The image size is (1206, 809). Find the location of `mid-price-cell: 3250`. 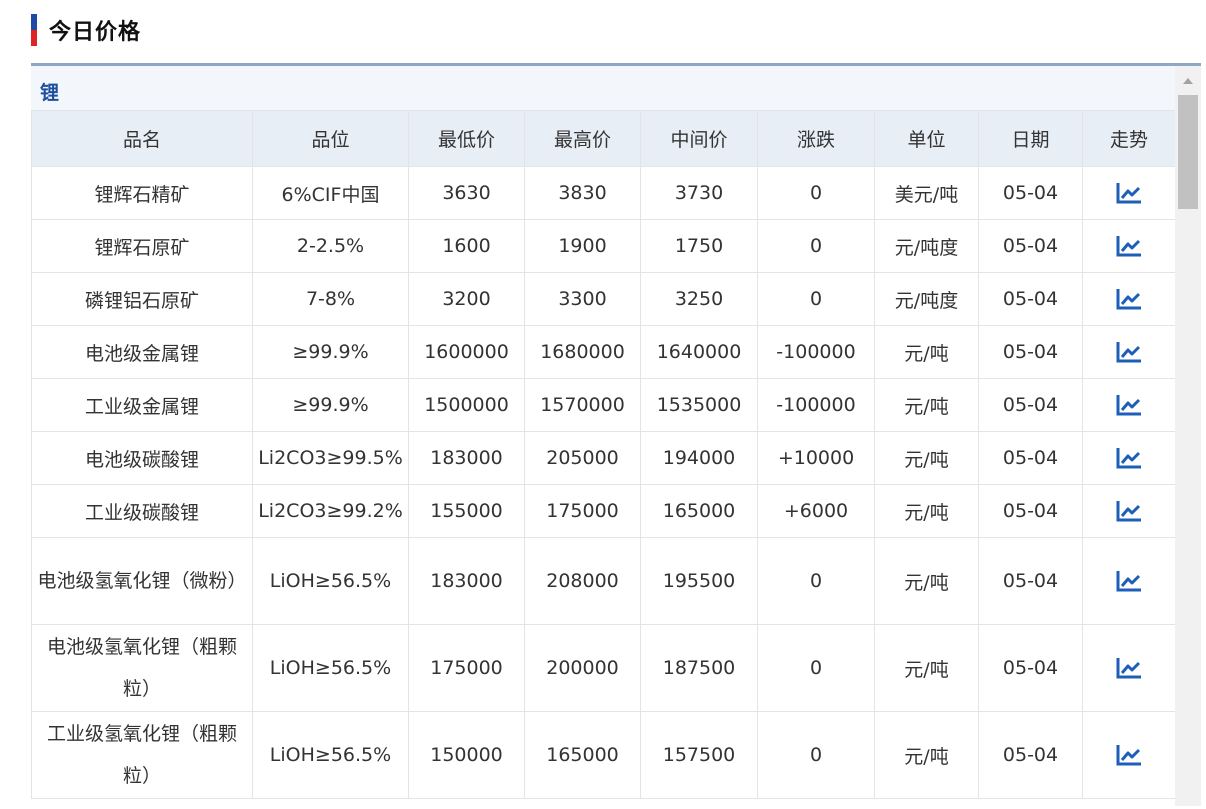

mid-price-cell: 3250 is located at coordinates (699, 299).